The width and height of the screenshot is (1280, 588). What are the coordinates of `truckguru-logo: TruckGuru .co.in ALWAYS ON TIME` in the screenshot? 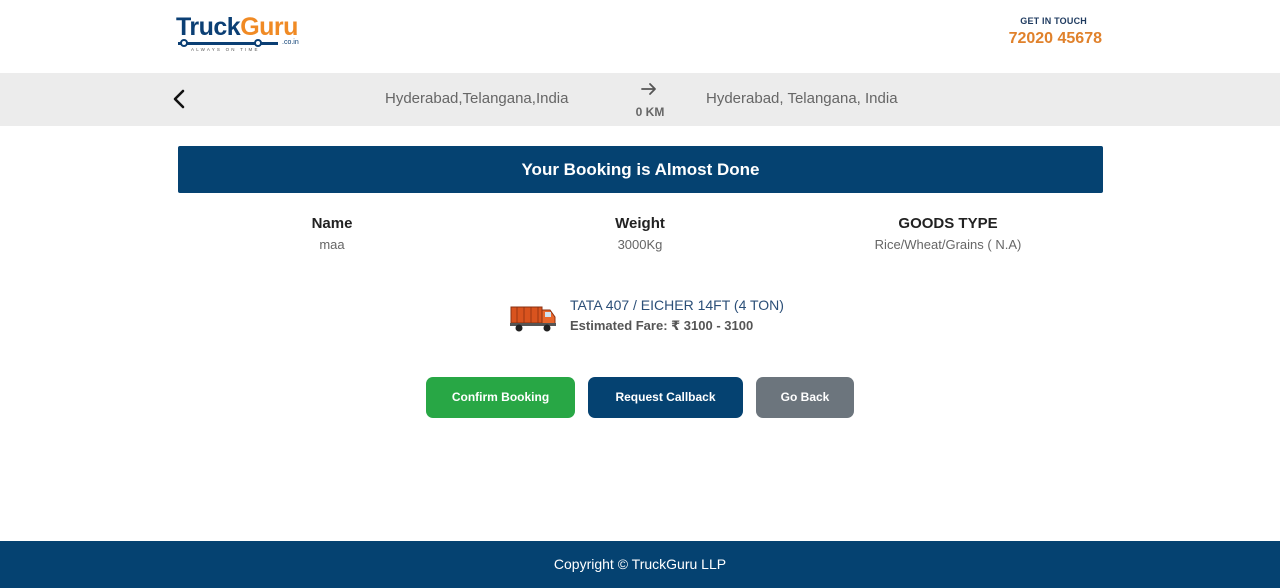 It's located at (238, 33).